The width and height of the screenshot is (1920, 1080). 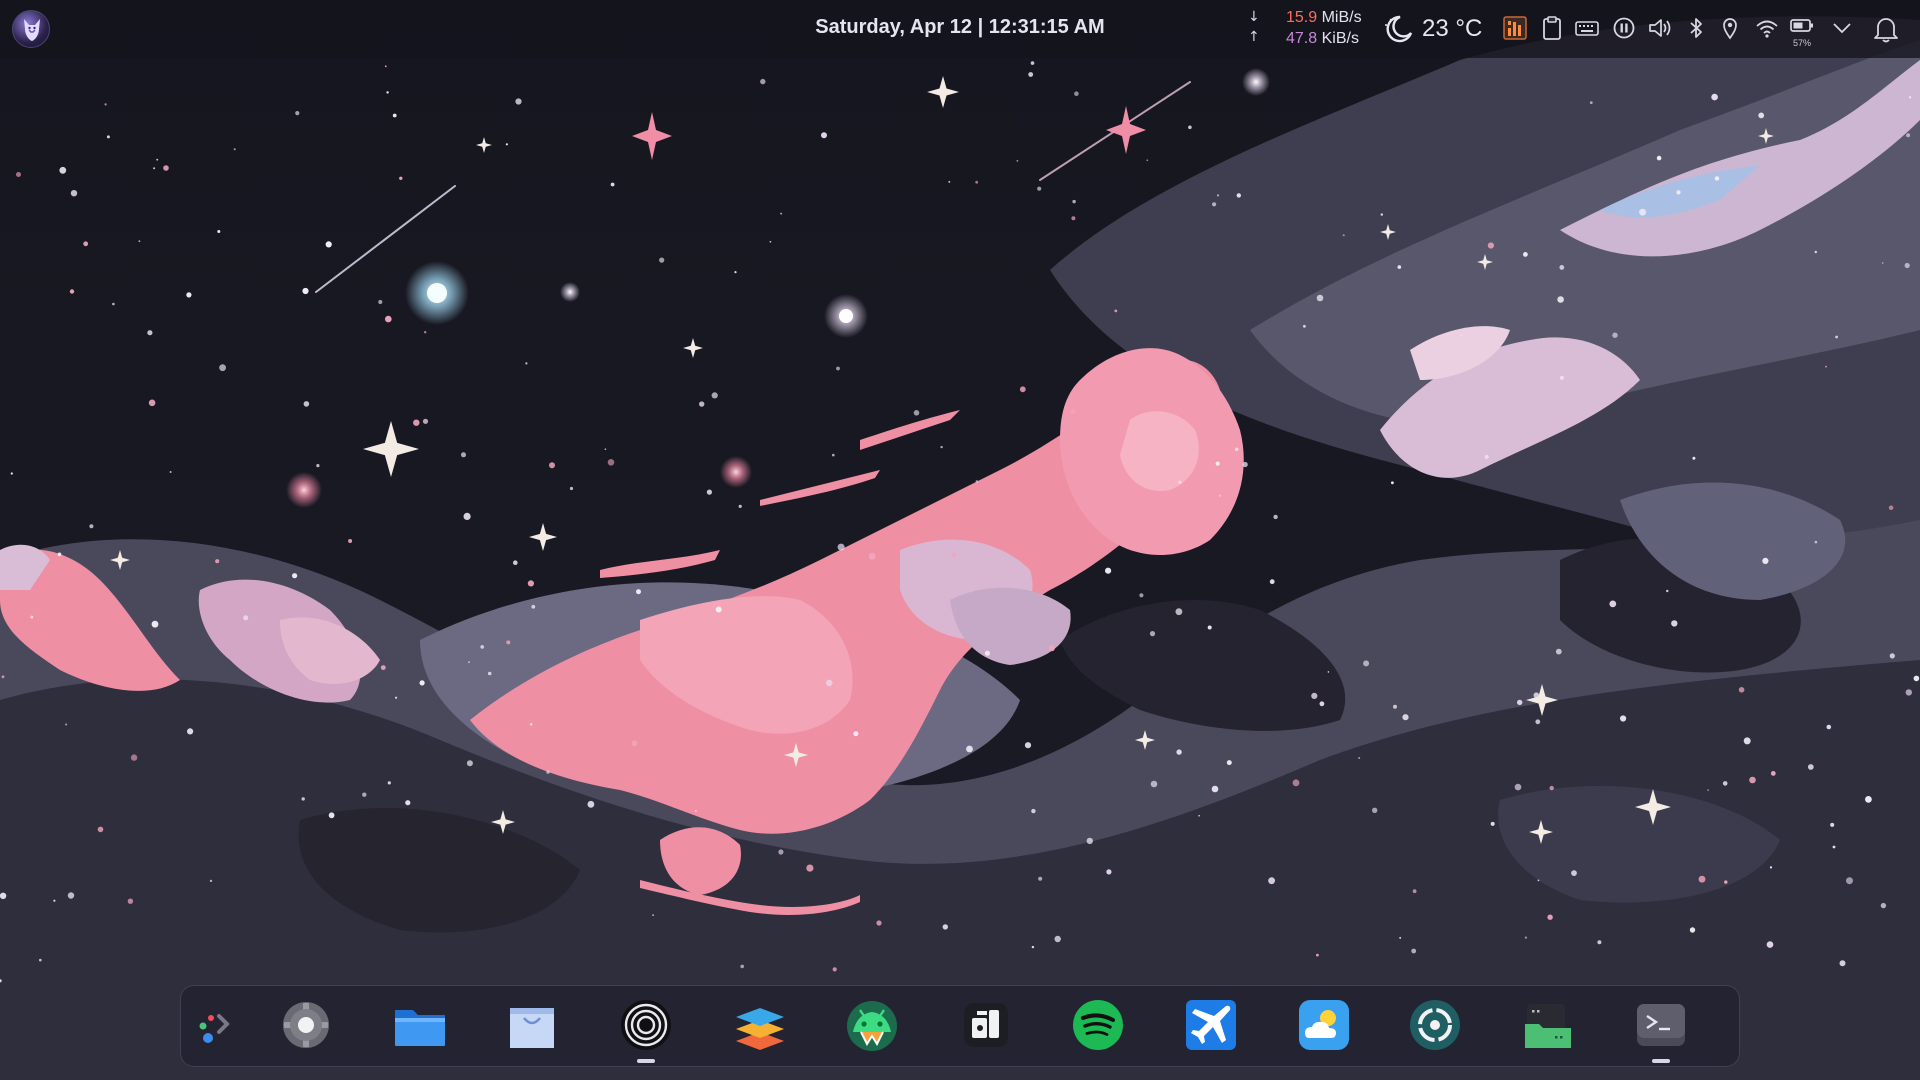 What do you see at coordinates (1254, 37) in the screenshot?
I see `upload-arrow-icon: ↑` at bounding box center [1254, 37].